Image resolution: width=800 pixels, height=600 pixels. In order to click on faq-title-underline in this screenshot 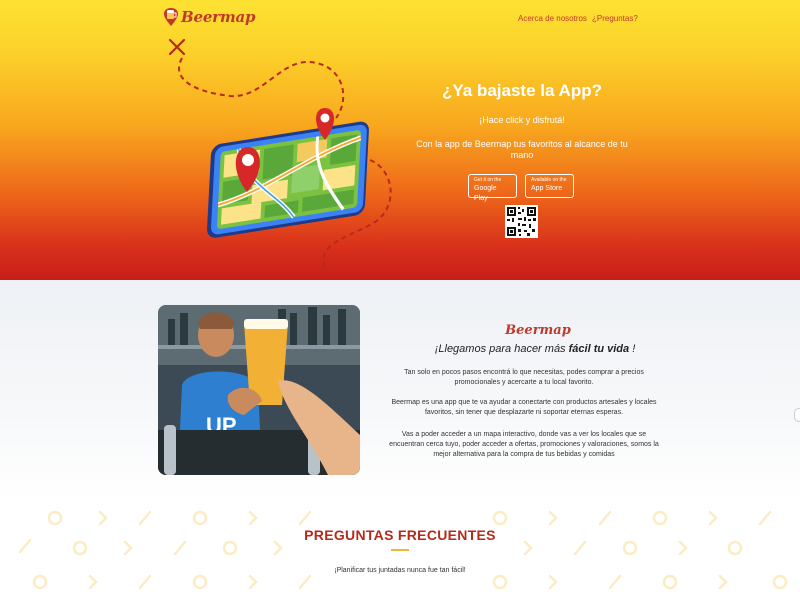, I will do `click(400, 550)`.